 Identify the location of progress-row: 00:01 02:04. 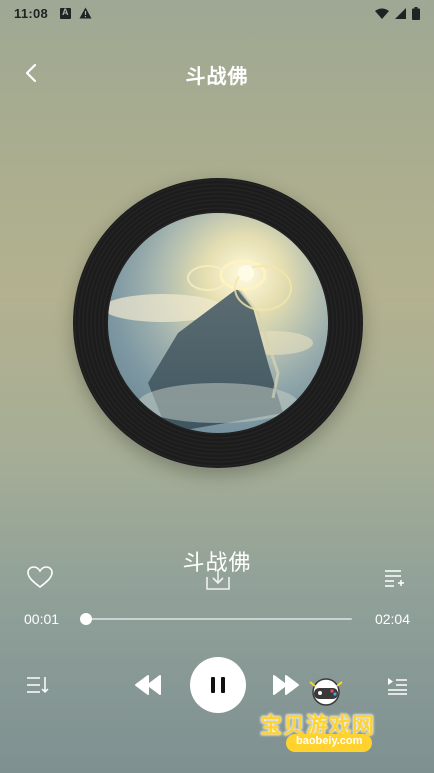
(217, 619).